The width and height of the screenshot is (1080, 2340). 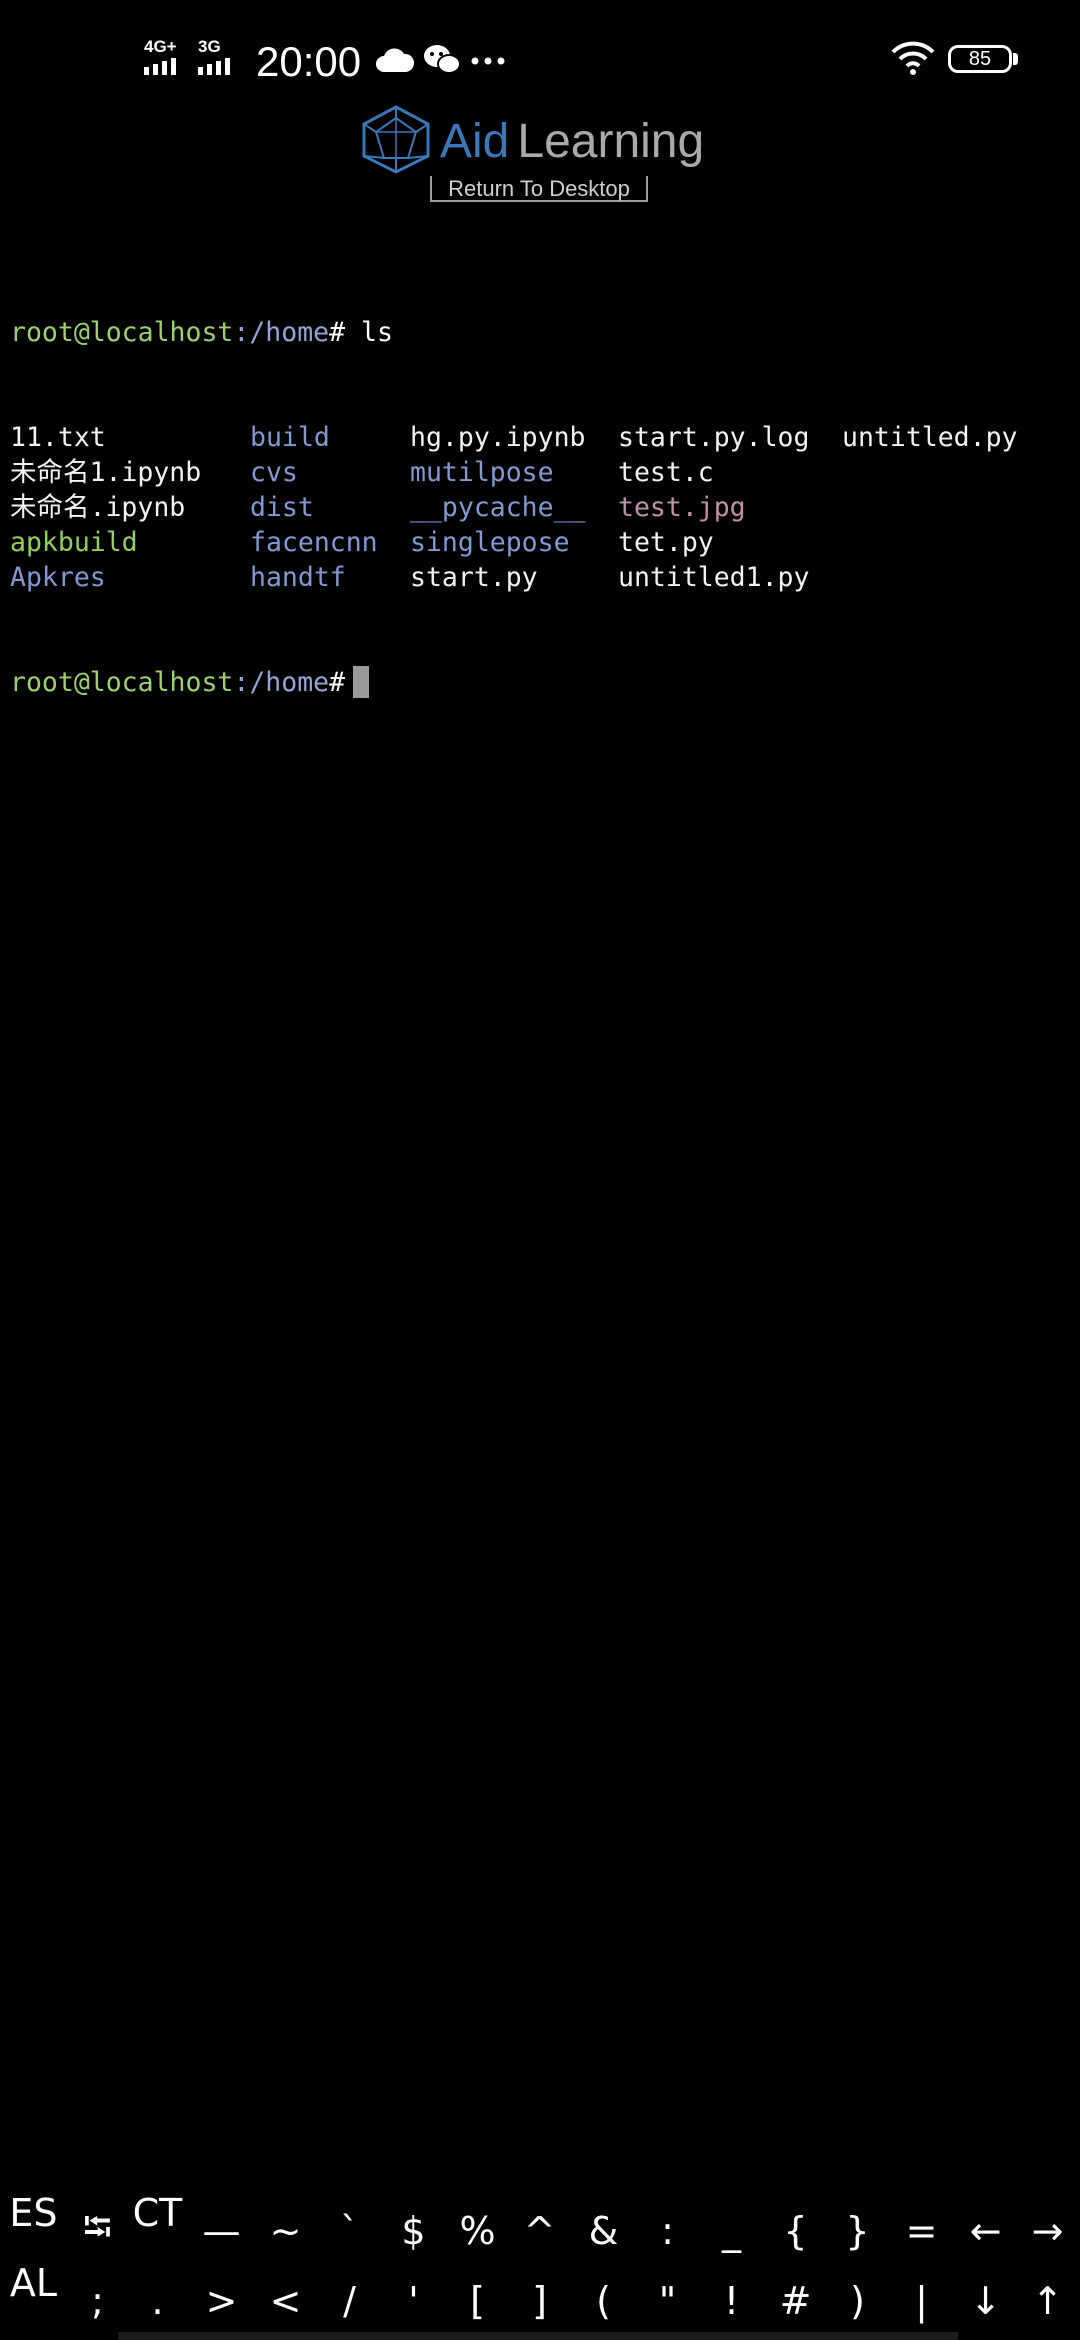 What do you see at coordinates (498, 437) in the screenshot?
I see `listing-entry: hg.py.ipynb` at bounding box center [498, 437].